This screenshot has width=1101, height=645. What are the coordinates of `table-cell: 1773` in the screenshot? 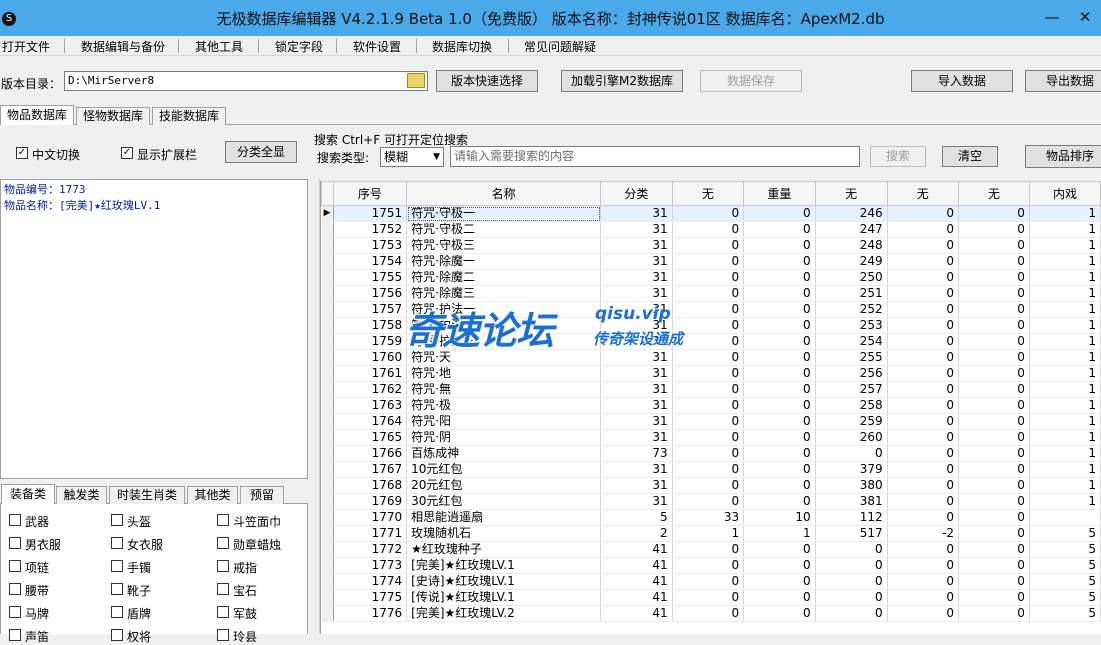 It's located at (370, 565).